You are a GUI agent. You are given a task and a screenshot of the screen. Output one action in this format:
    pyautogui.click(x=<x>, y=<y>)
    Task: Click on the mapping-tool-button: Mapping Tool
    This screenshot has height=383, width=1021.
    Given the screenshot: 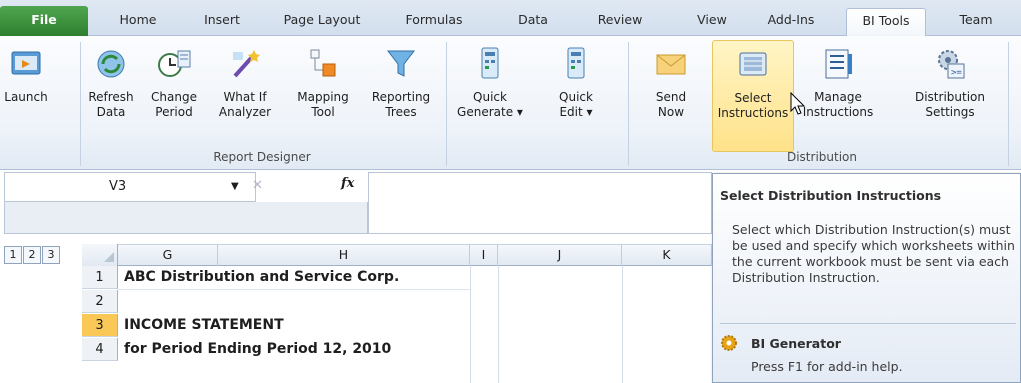 What is the action you would take?
    pyautogui.click(x=323, y=96)
    